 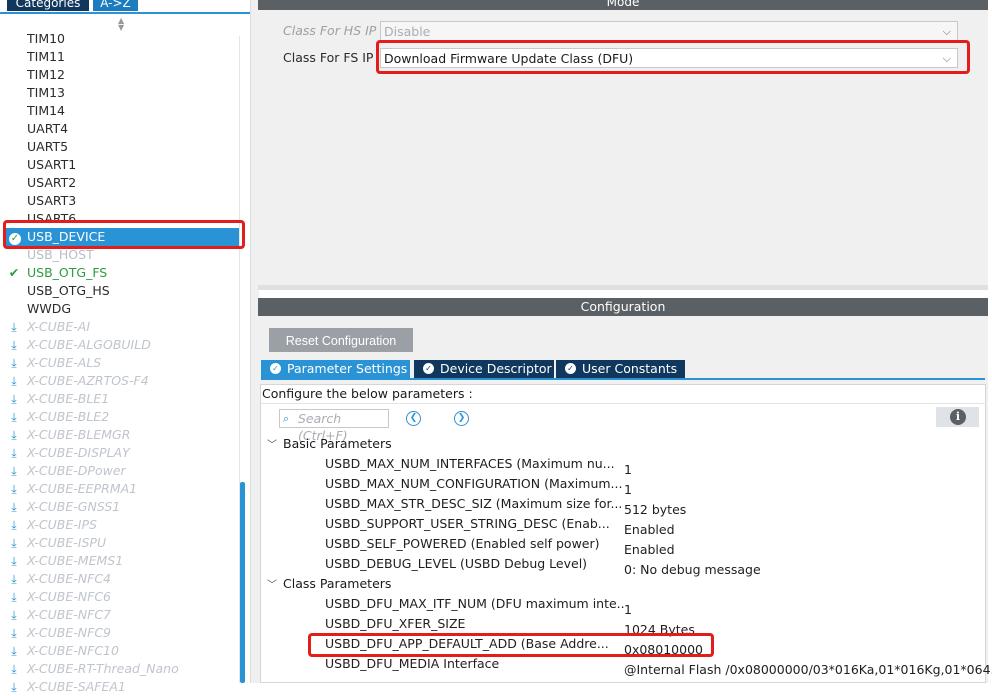 What do you see at coordinates (620, 369) in the screenshot?
I see `tab-user-constants: ✓ User Constants` at bounding box center [620, 369].